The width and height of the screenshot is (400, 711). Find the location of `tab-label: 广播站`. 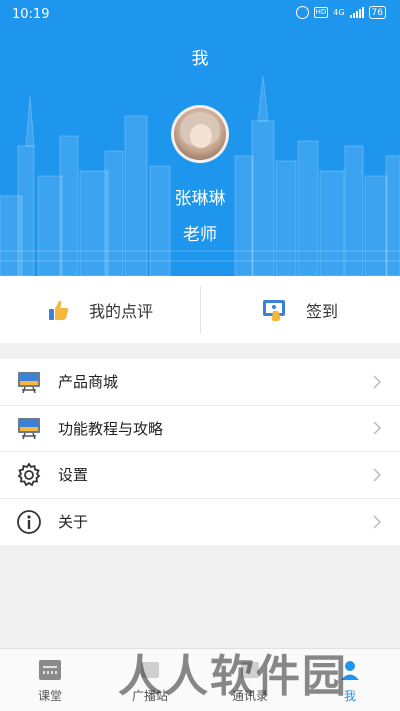

tab-label: 广播站 is located at coordinates (149, 696).